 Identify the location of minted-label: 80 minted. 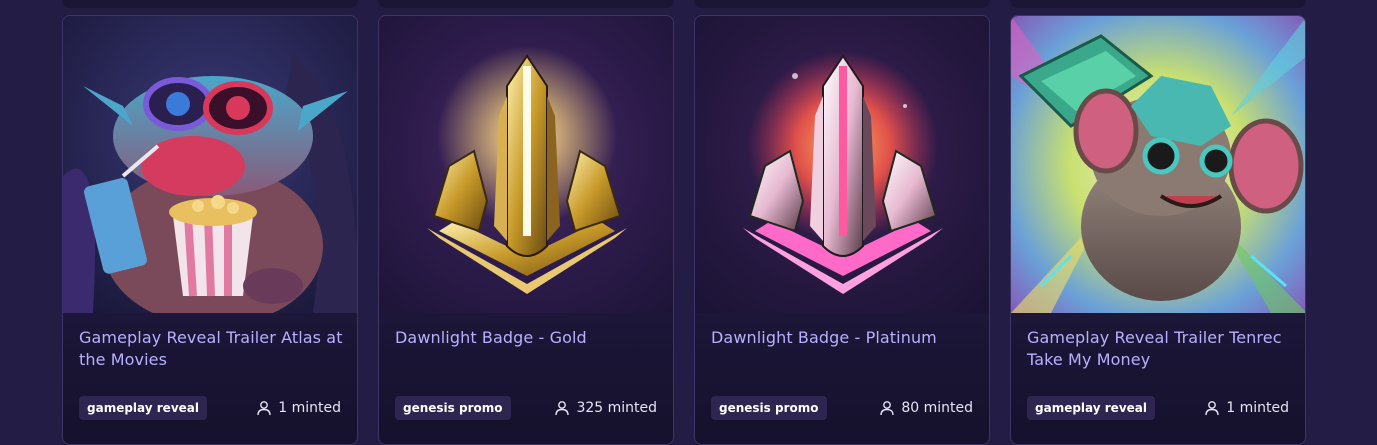
(937, 408).